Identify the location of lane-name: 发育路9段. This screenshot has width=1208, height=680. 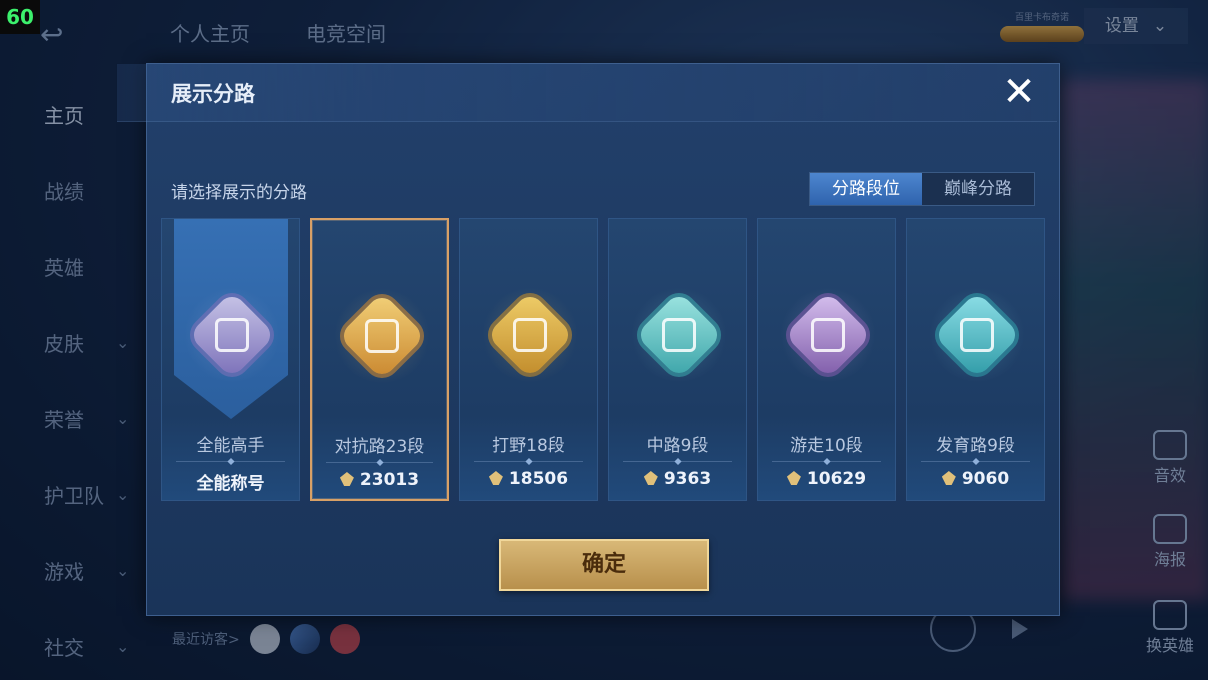
(975, 446).